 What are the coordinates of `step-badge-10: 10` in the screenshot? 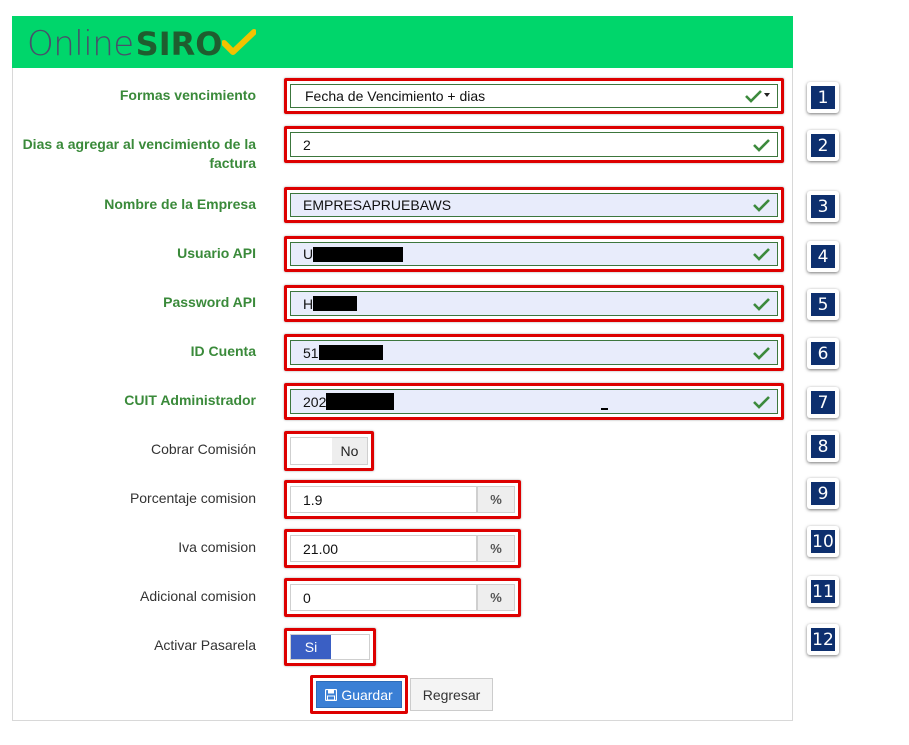 It's located at (823, 541).